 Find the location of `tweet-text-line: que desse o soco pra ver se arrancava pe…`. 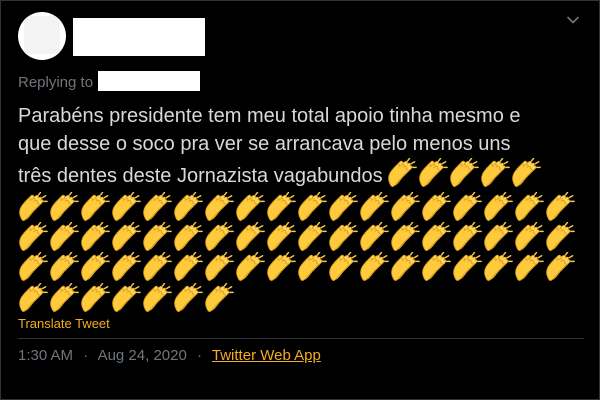

tweet-text-line: que desse o soco pra ver se arrancava pe… is located at coordinates (264, 144).